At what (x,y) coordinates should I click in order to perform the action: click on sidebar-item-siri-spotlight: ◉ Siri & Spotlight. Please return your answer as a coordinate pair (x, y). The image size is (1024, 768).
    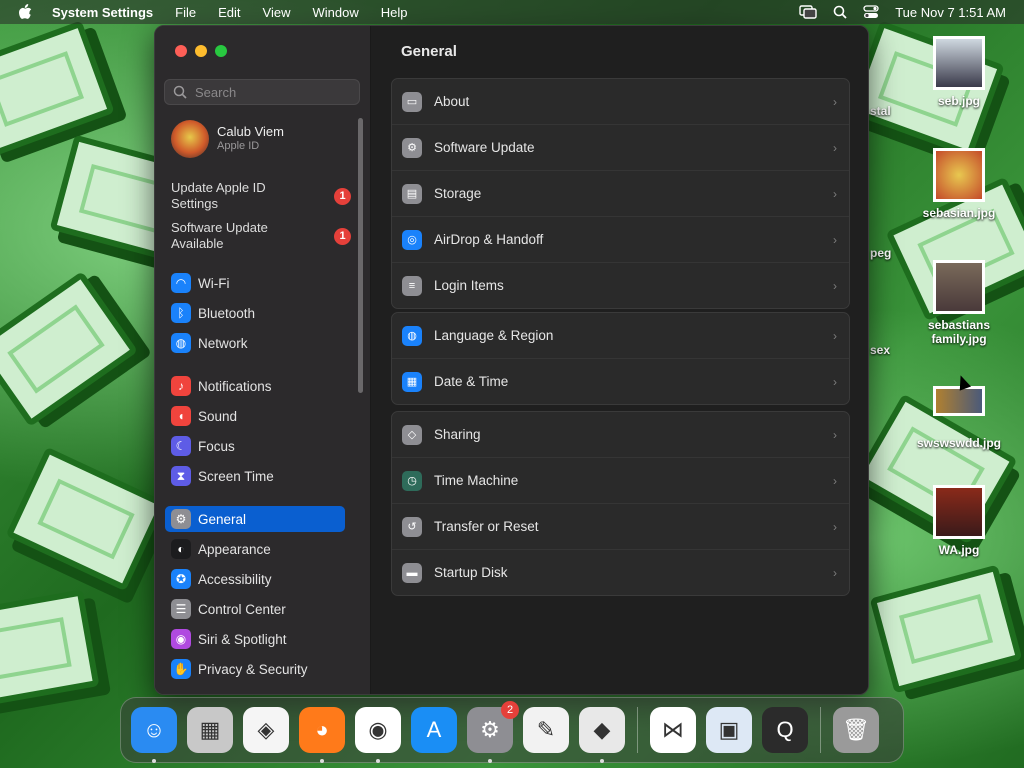
    Looking at the image, I should click on (255, 639).